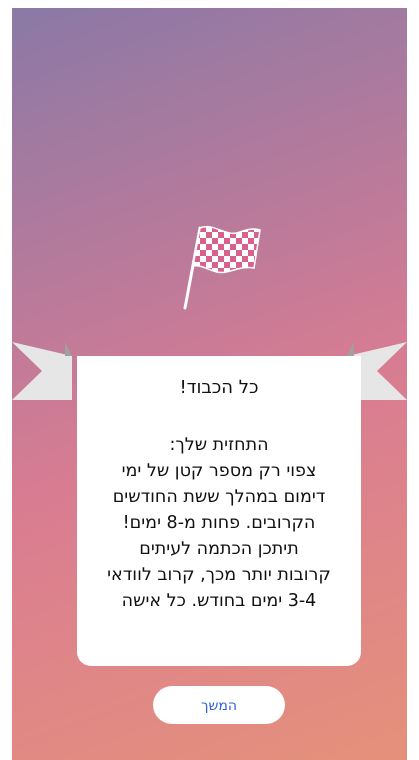 The width and height of the screenshot is (419, 760). Describe the element at coordinates (222, 267) in the screenshot. I see `checkered-flag-icon` at that location.